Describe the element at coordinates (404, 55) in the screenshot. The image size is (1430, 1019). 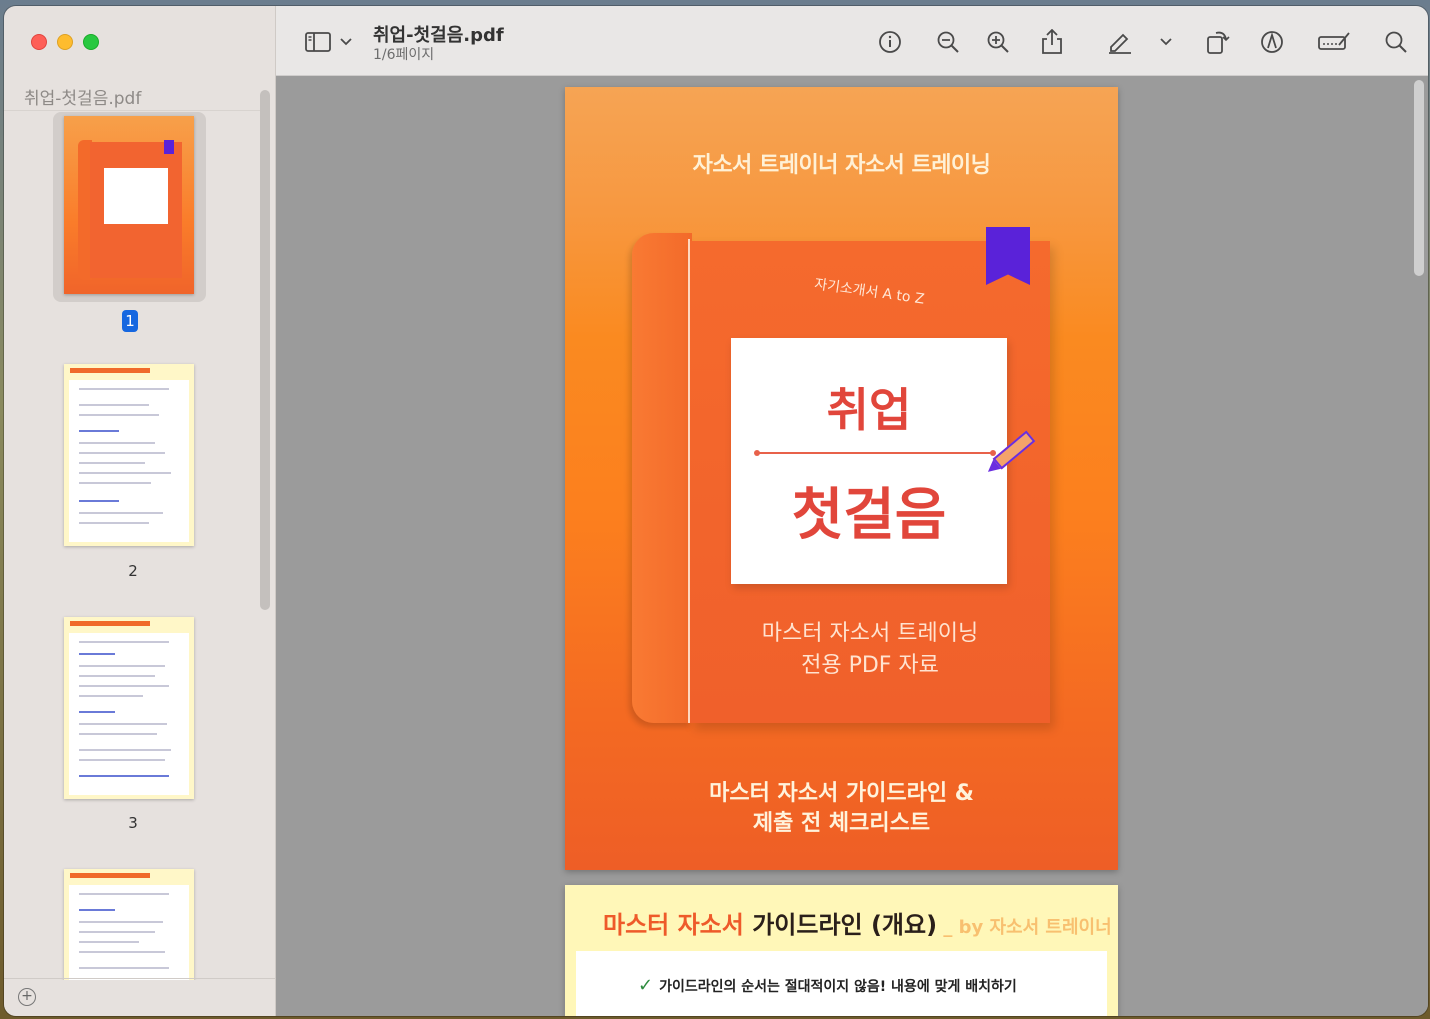
I see `page-indicator: 1/6페이지` at that location.